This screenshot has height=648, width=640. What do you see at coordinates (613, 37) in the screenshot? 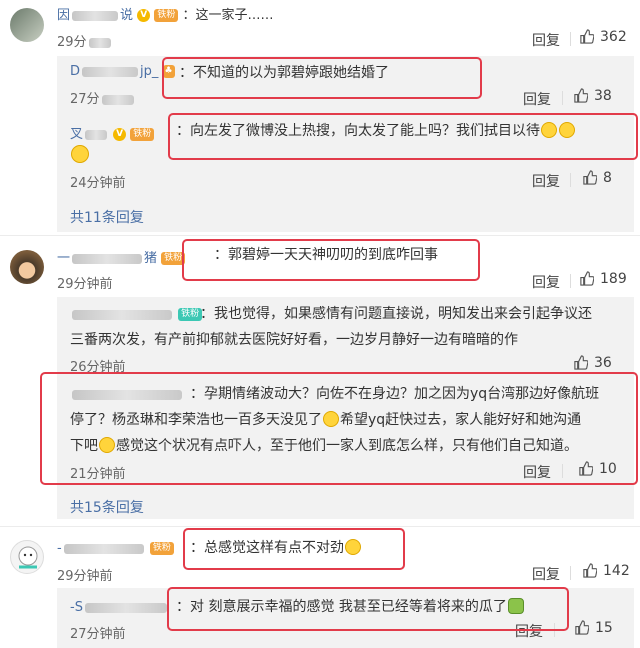
I see `like-count: 362` at bounding box center [613, 37].